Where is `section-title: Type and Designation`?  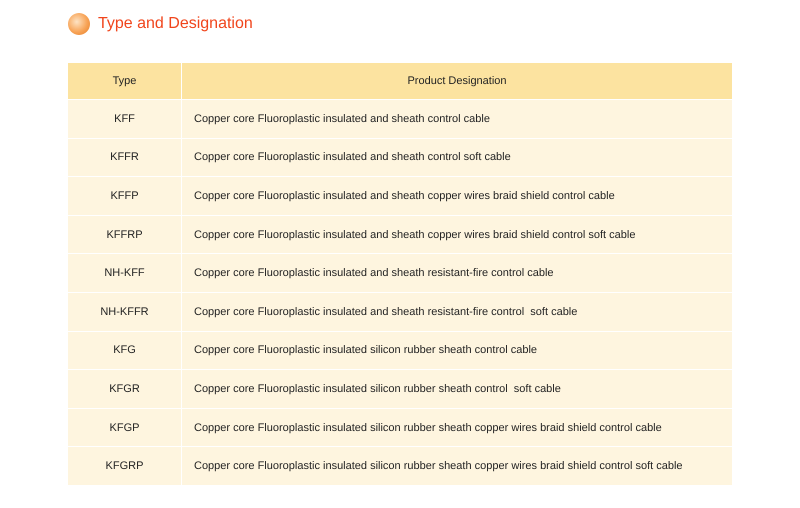
section-title: Type and Designation is located at coordinates (175, 24).